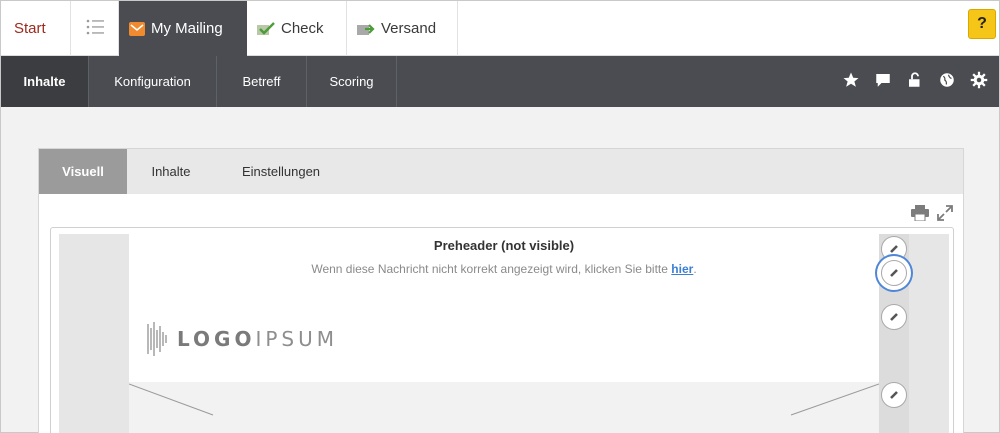 The image size is (1000, 433). Describe the element at coordinates (302, 28) in the screenshot. I see `tab-check-label: Check` at that location.